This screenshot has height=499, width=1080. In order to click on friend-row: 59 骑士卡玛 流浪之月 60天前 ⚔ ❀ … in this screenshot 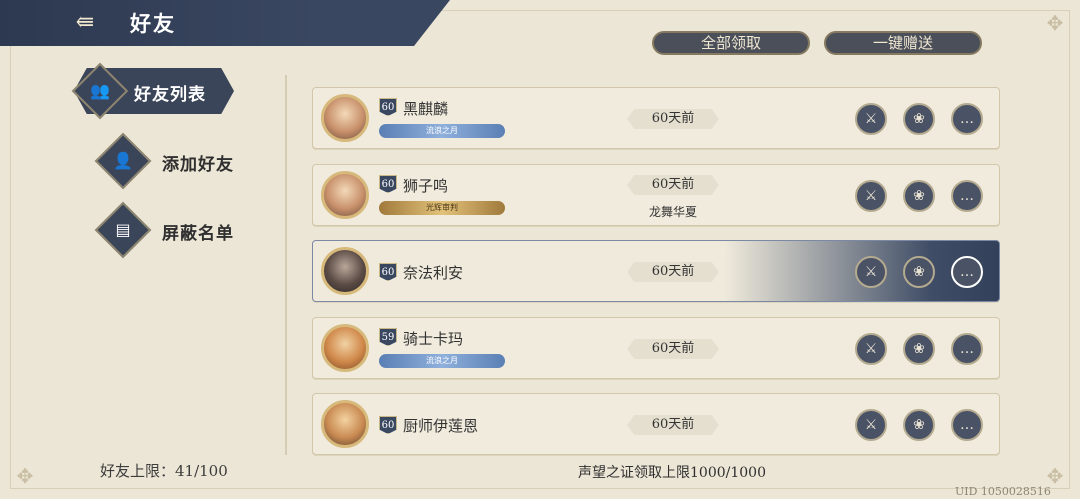, I will do `click(656, 348)`.